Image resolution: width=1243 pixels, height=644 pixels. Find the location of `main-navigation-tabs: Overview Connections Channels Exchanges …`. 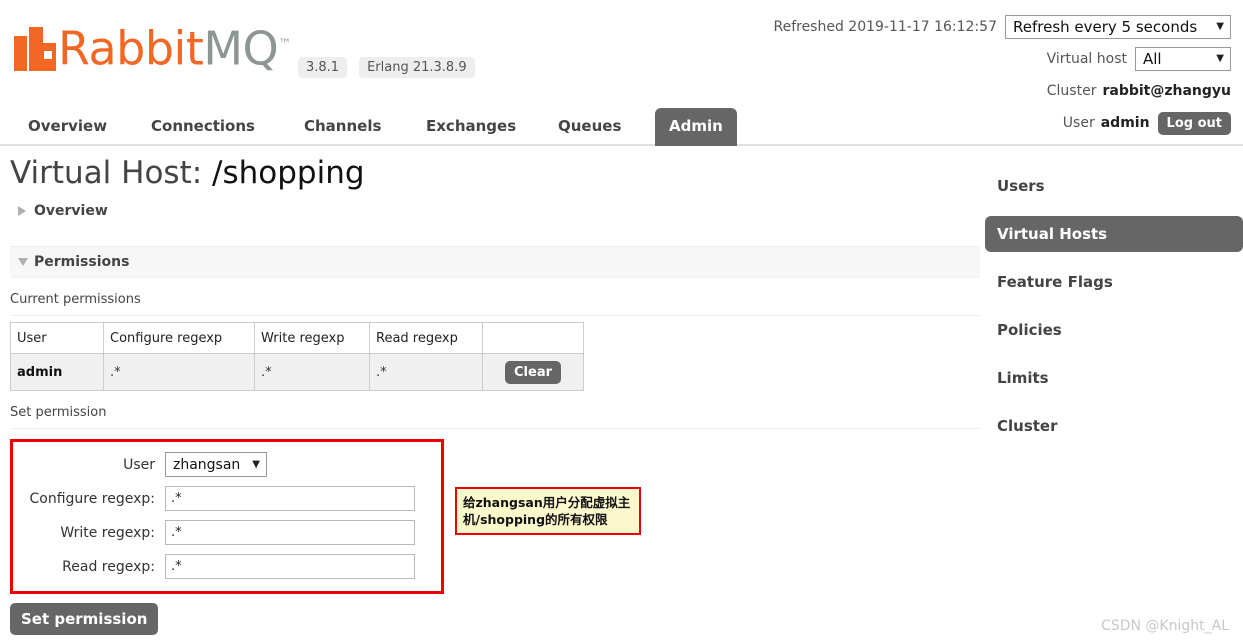

main-navigation-tabs: Overview Connections Channels Exchanges … is located at coordinates (621, 125).